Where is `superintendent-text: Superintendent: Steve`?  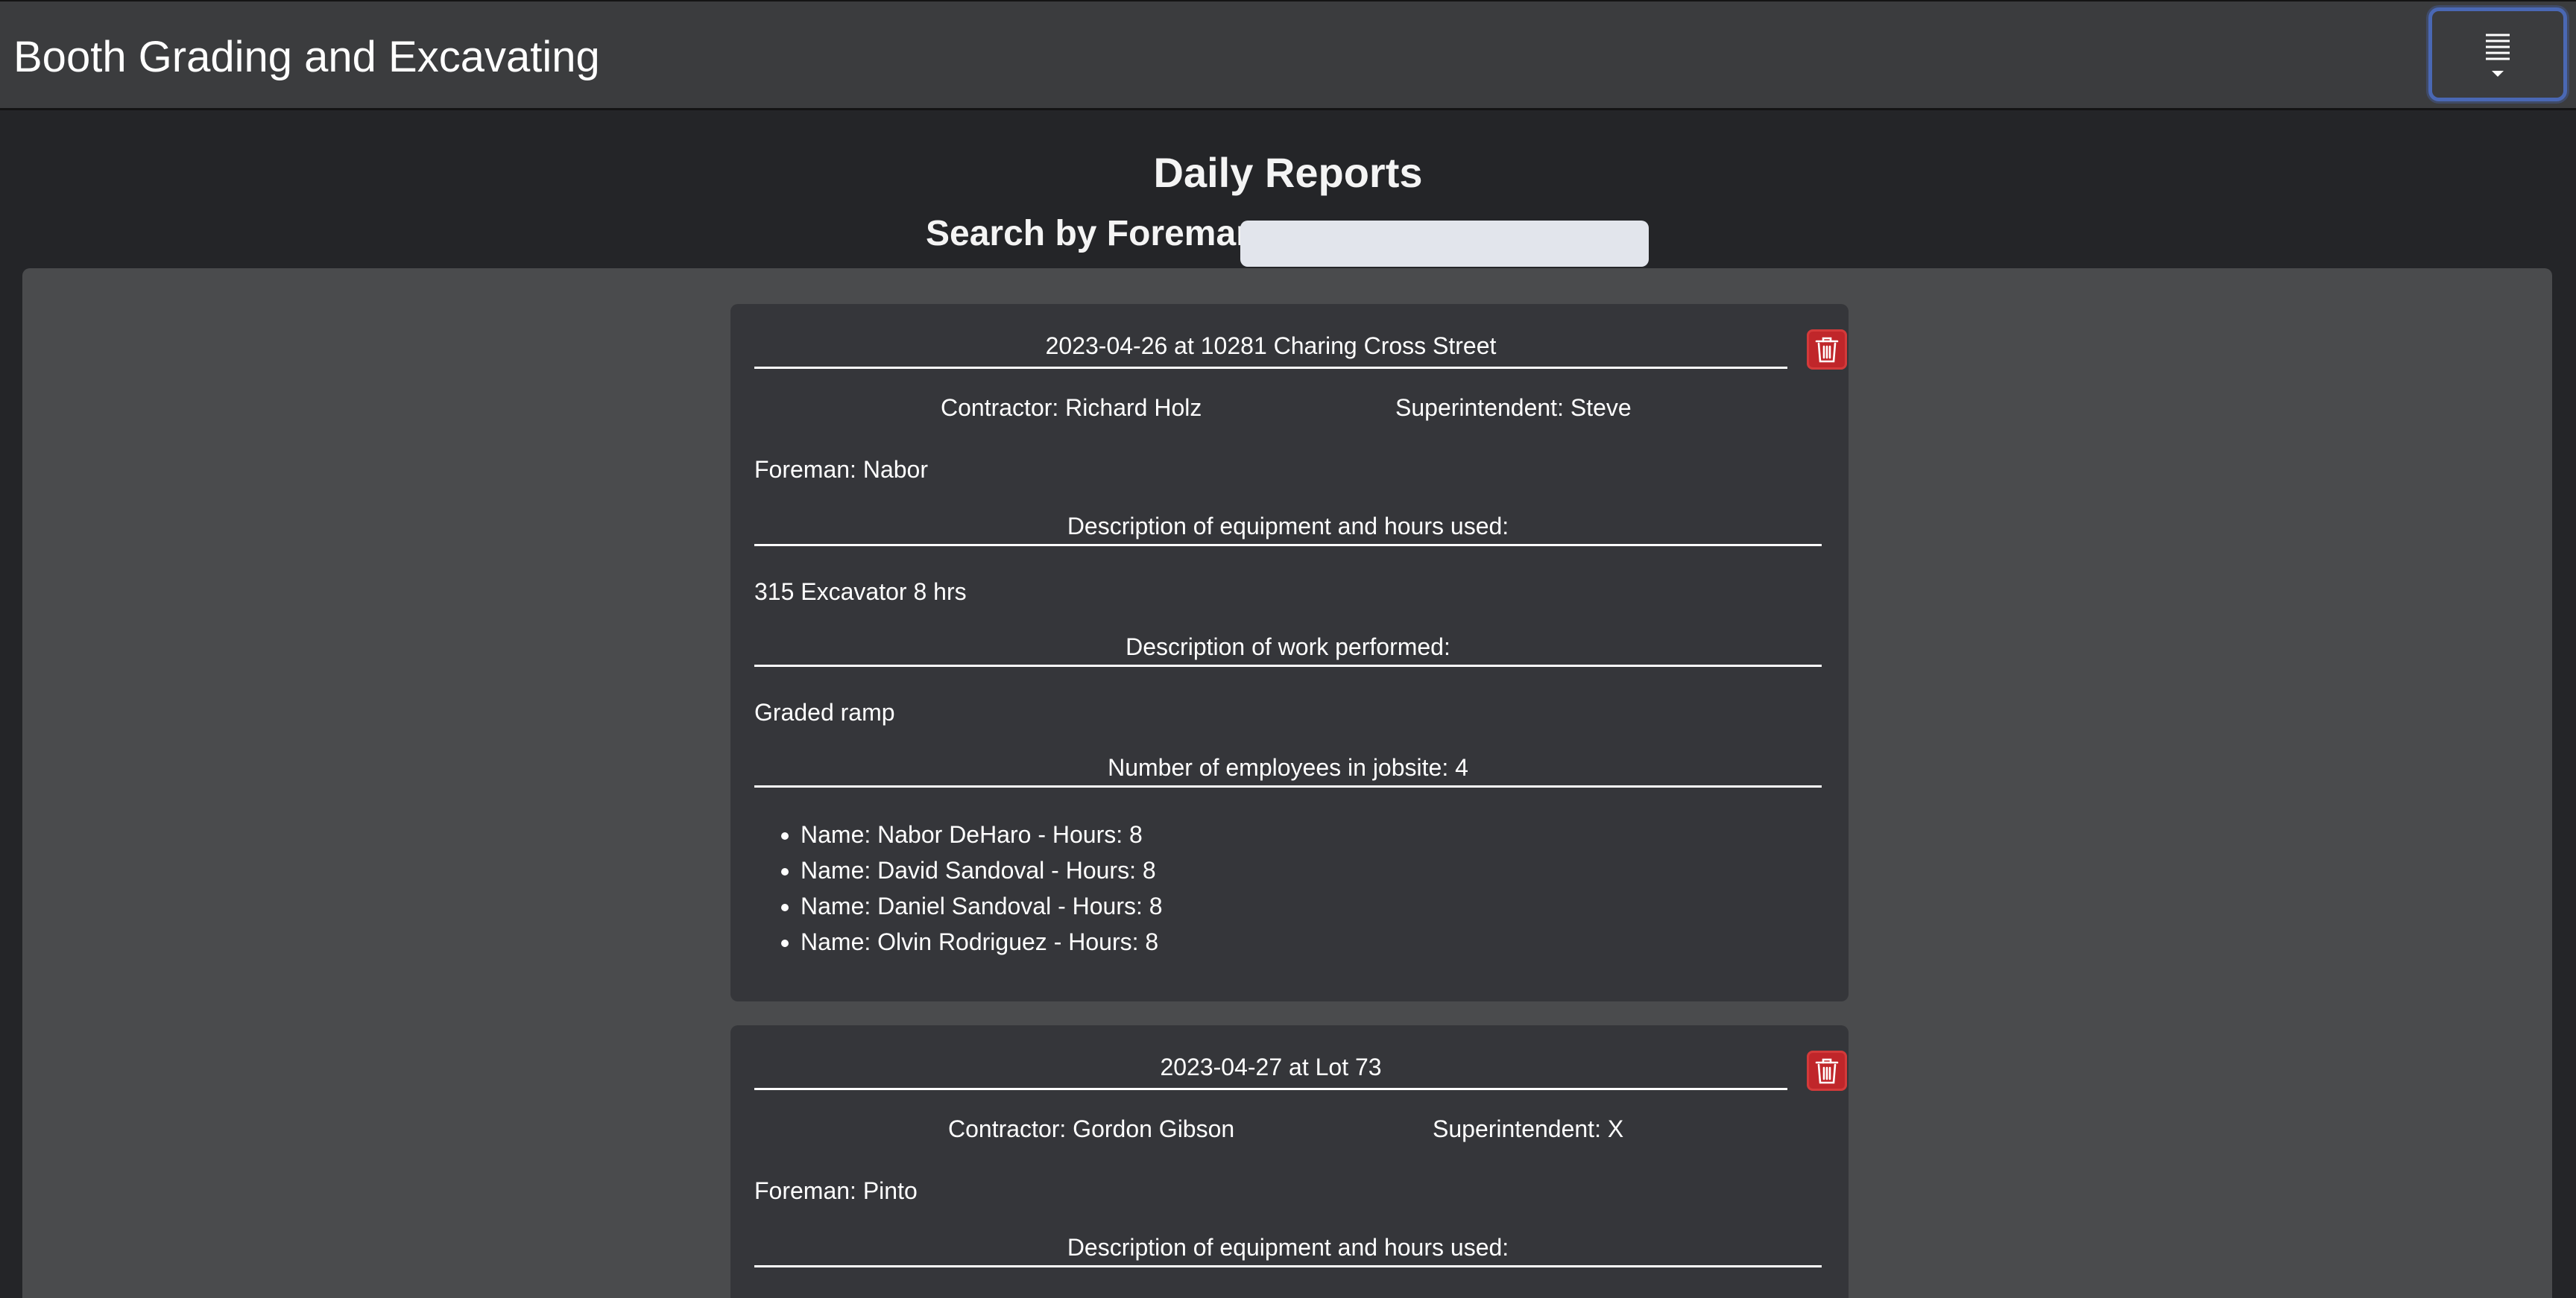 superintendent-text: Superintendent: Steve is located at coordinates (1513, 408).